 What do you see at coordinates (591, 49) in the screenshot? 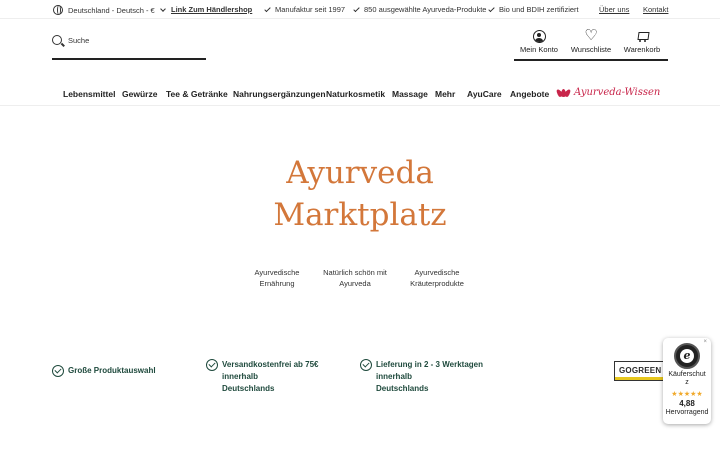
I see `wishlist-label: Wunschliste` at bounding box center [591, 49].